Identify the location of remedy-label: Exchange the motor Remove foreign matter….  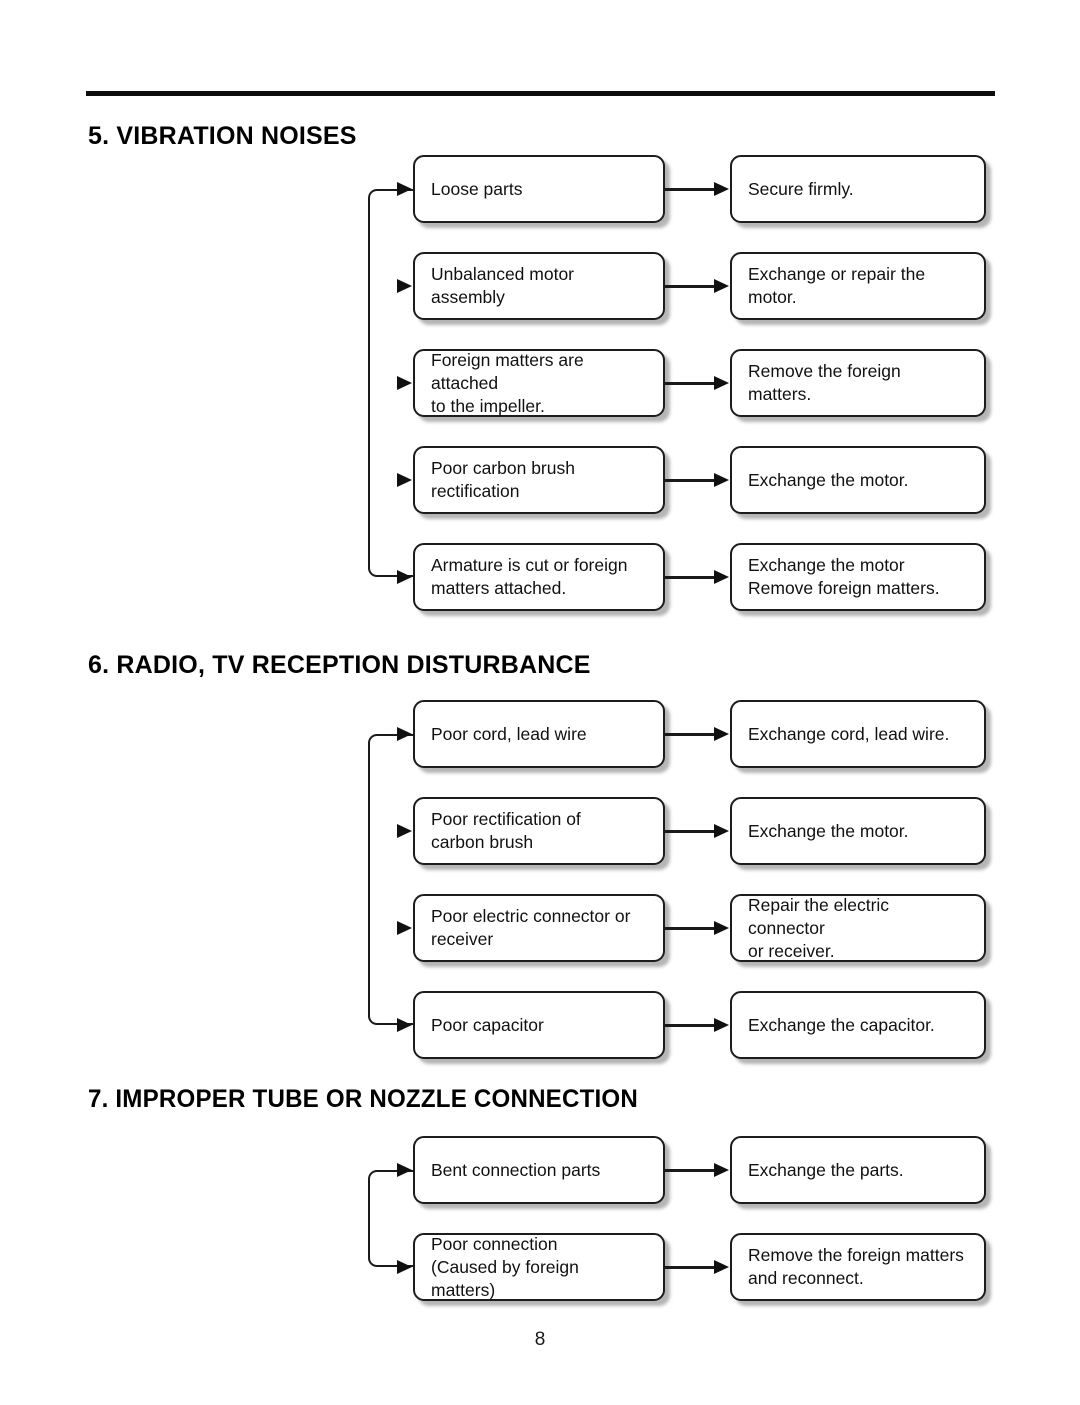
(844, 576).